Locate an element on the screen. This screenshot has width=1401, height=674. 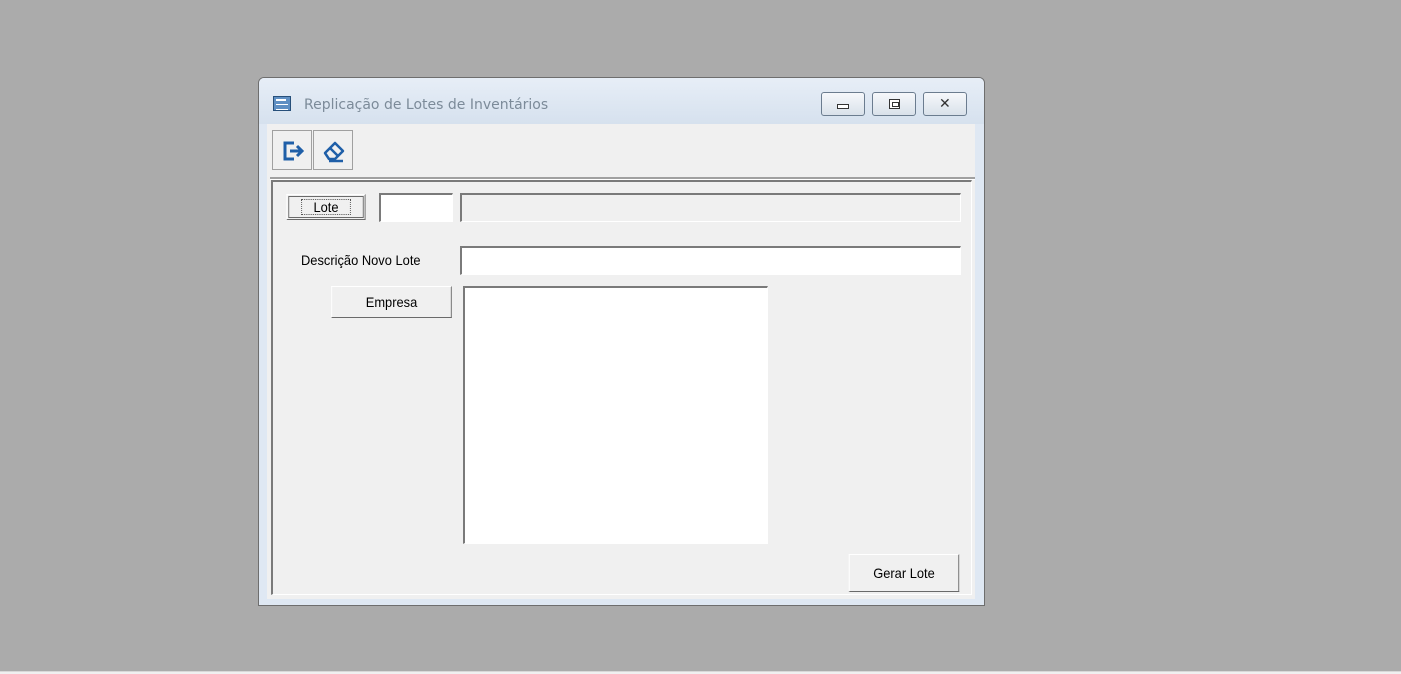
close-button: ✕ is located at coordinates (945, 104).